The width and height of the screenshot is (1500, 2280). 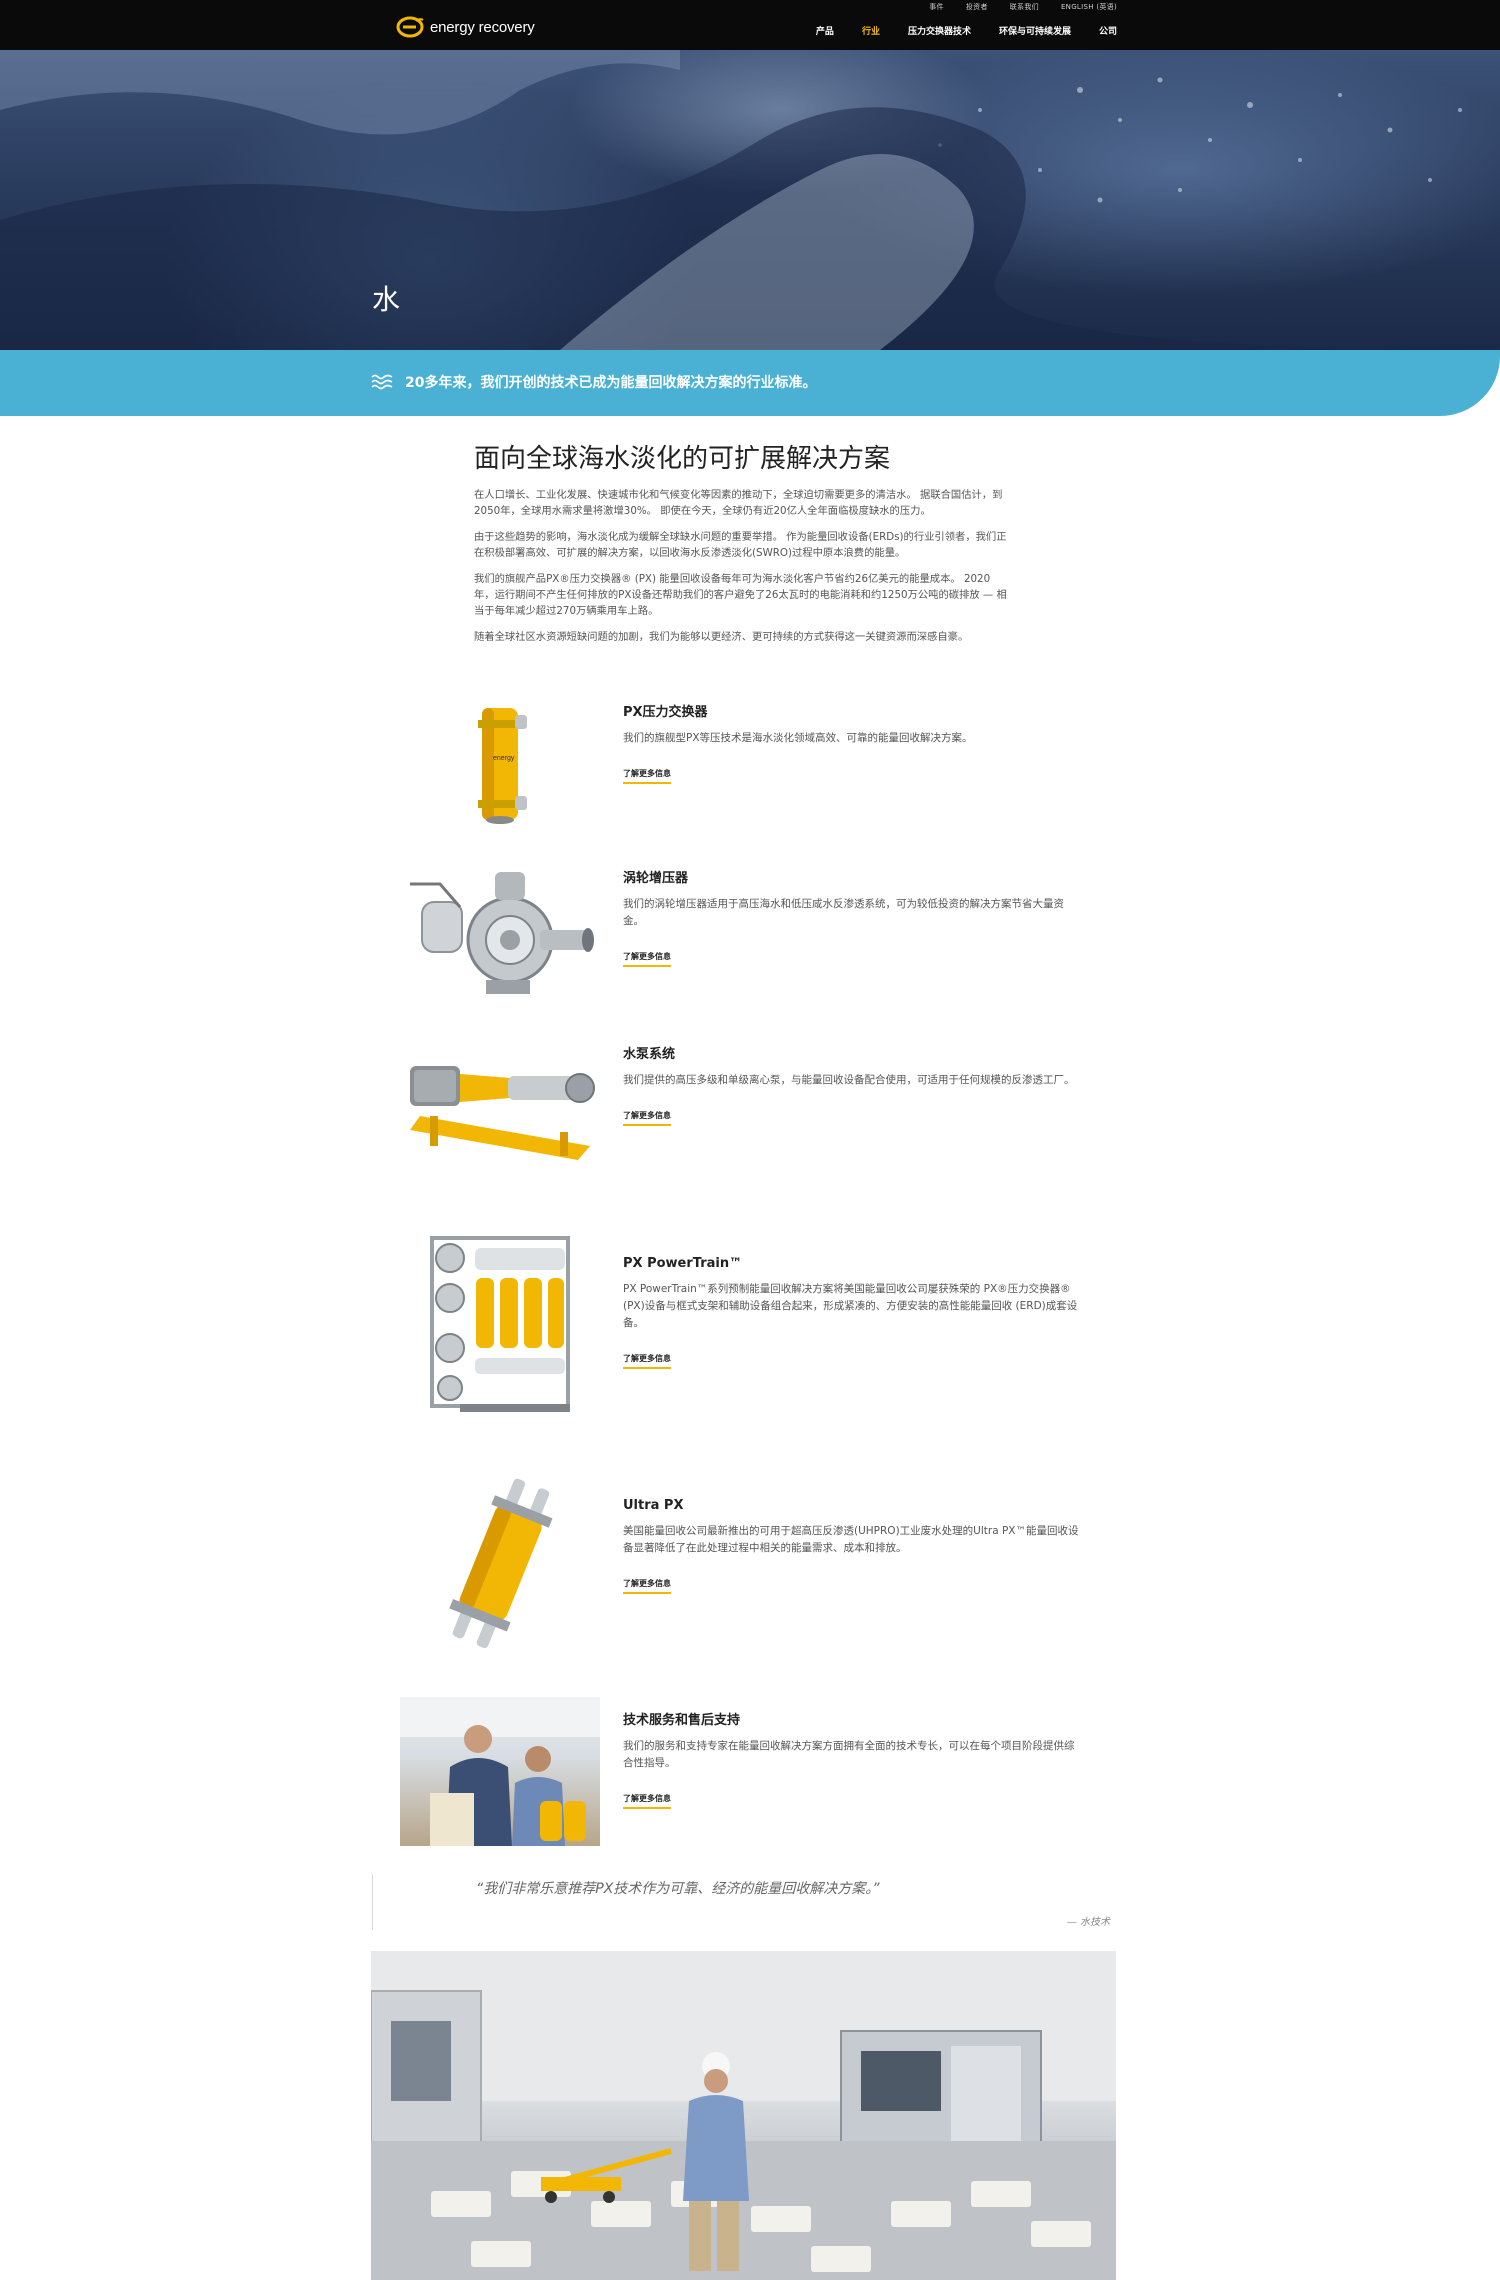 What do you see at coordinates (500, 1563) in the screenshot?
I see `ultra-px-image` at bounding box center [500, 1563].